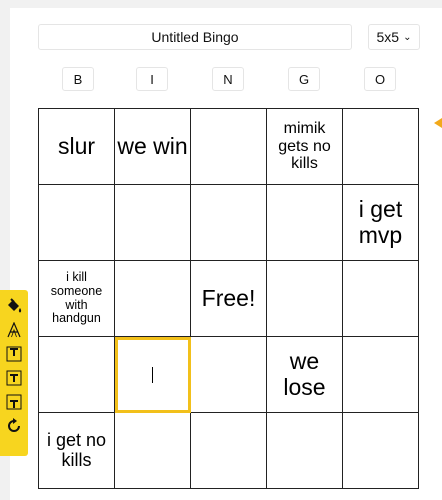  I want to click on arrow-marker-icon, so click(438, 123).